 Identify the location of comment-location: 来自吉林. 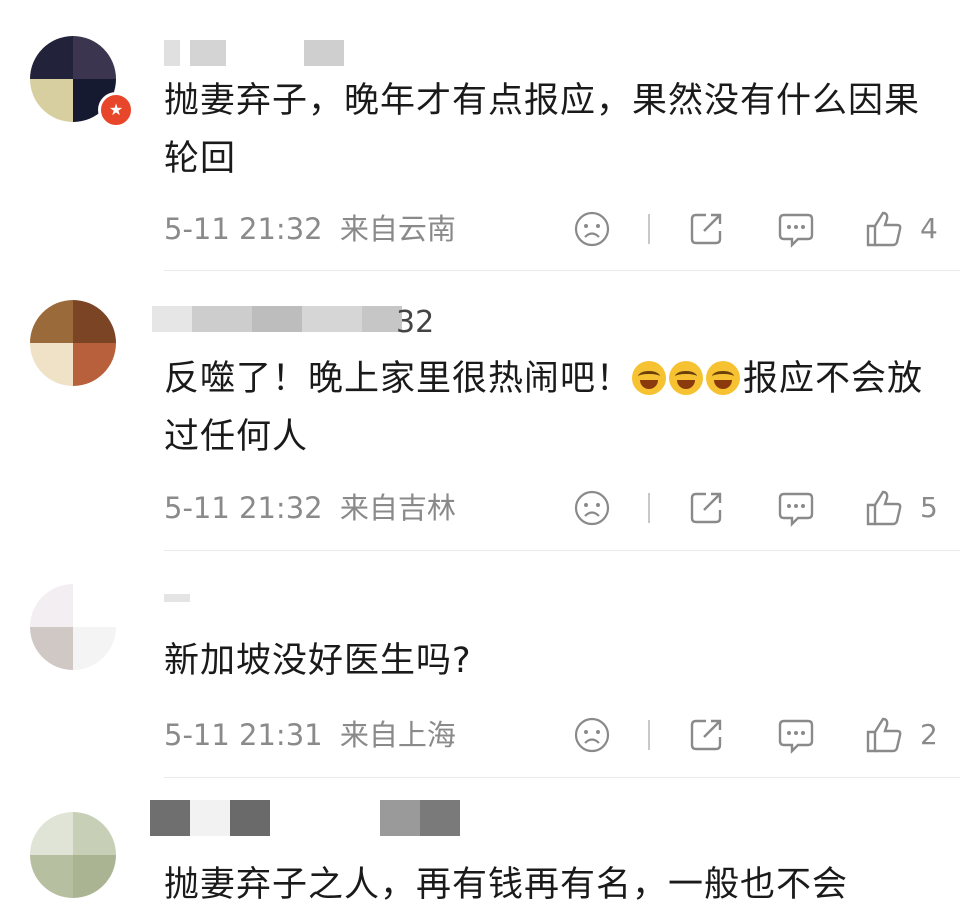
(397, 508).